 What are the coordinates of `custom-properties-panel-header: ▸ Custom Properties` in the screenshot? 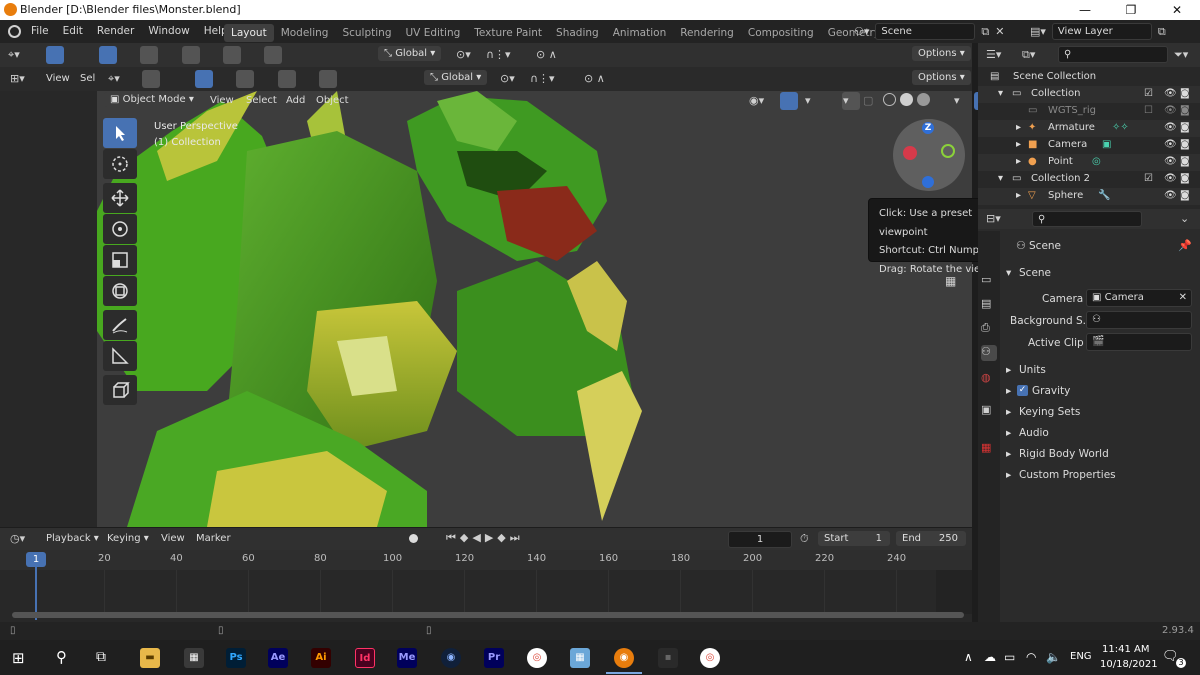 It's located at (1100, 475).